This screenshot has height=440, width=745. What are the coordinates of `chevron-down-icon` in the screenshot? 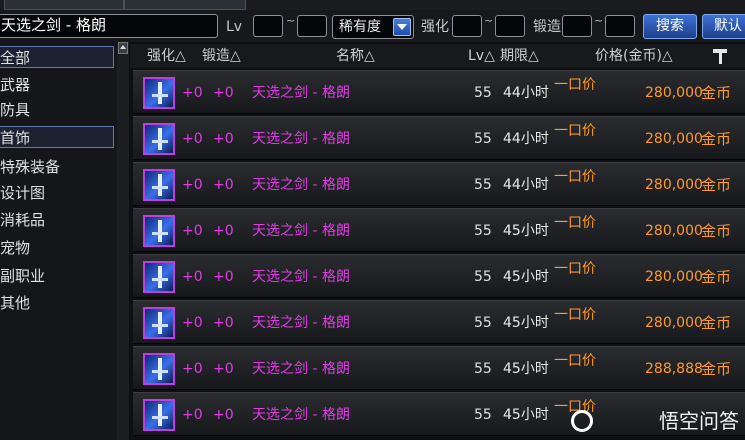 It's located at (402, 27).